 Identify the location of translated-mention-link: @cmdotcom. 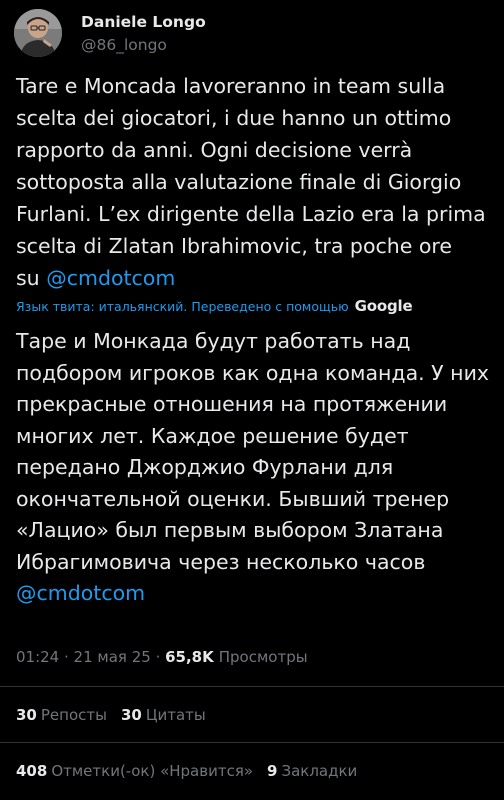
(80, 593).